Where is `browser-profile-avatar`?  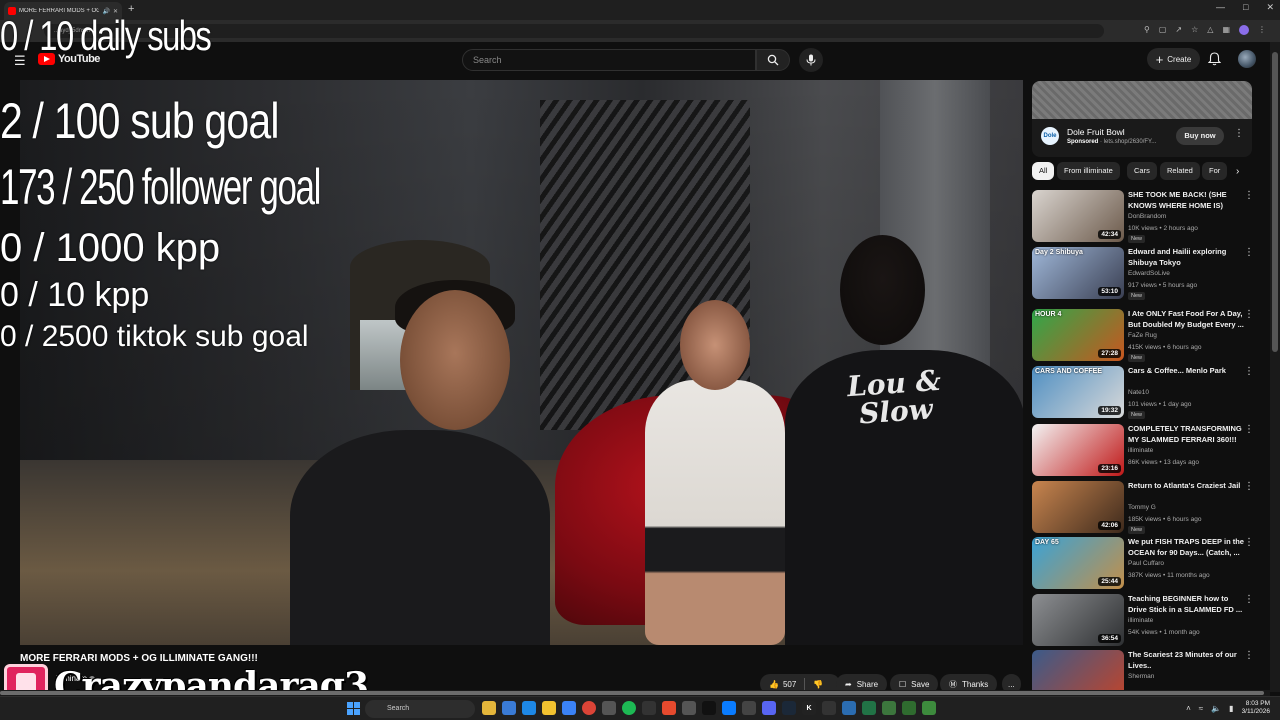
browser-profile-avatar is located at coordinates (1244, 30).